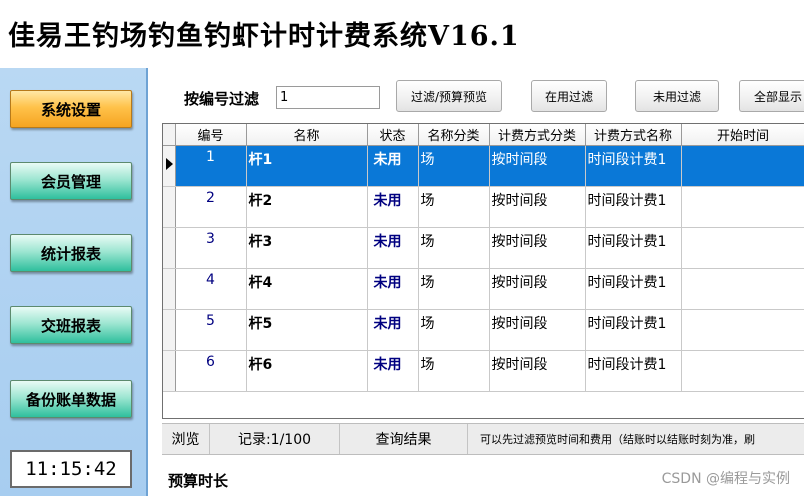 This screenshot has width=804, height=496. Describe the element at coordinates (307, 207) in the screenshot. I see `cell-name: 杆2` at that location.